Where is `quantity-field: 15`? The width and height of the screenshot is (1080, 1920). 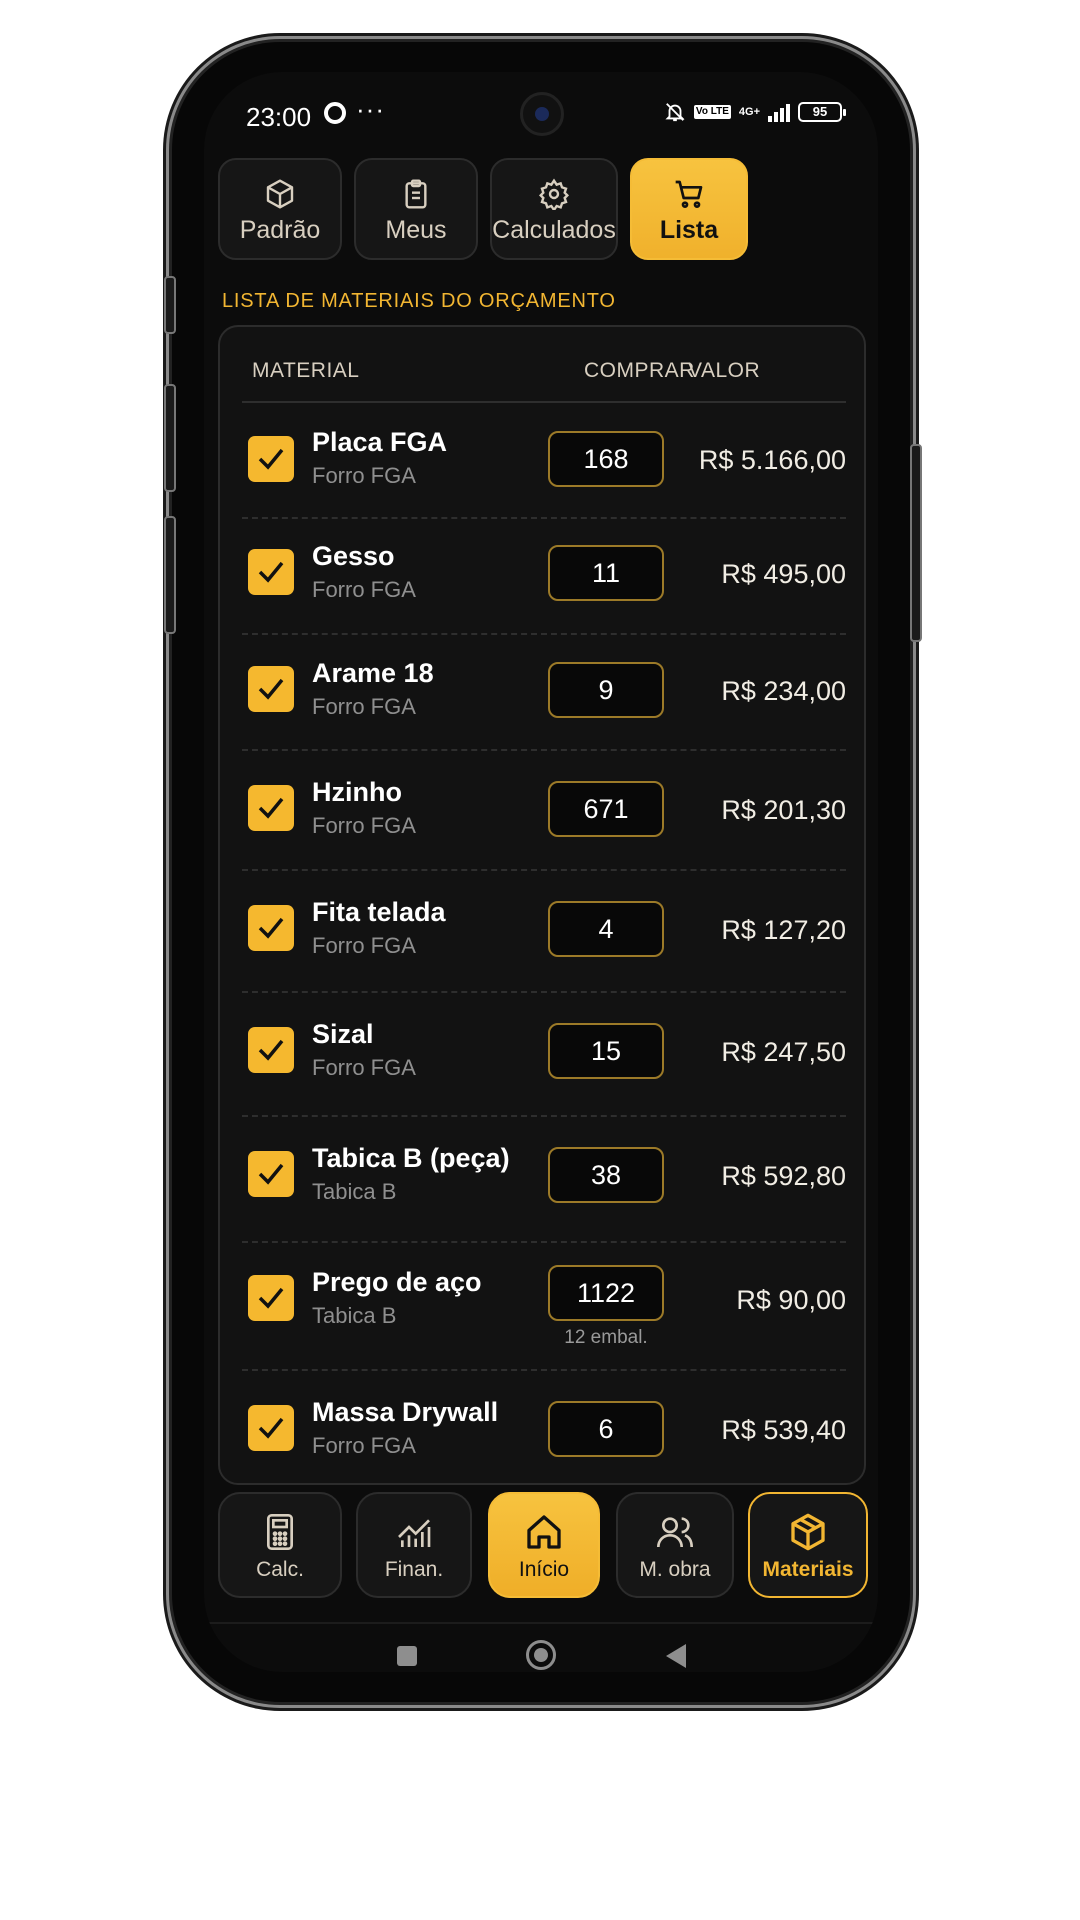 quantity-field: 15 is located at coordinates (606, 1051).